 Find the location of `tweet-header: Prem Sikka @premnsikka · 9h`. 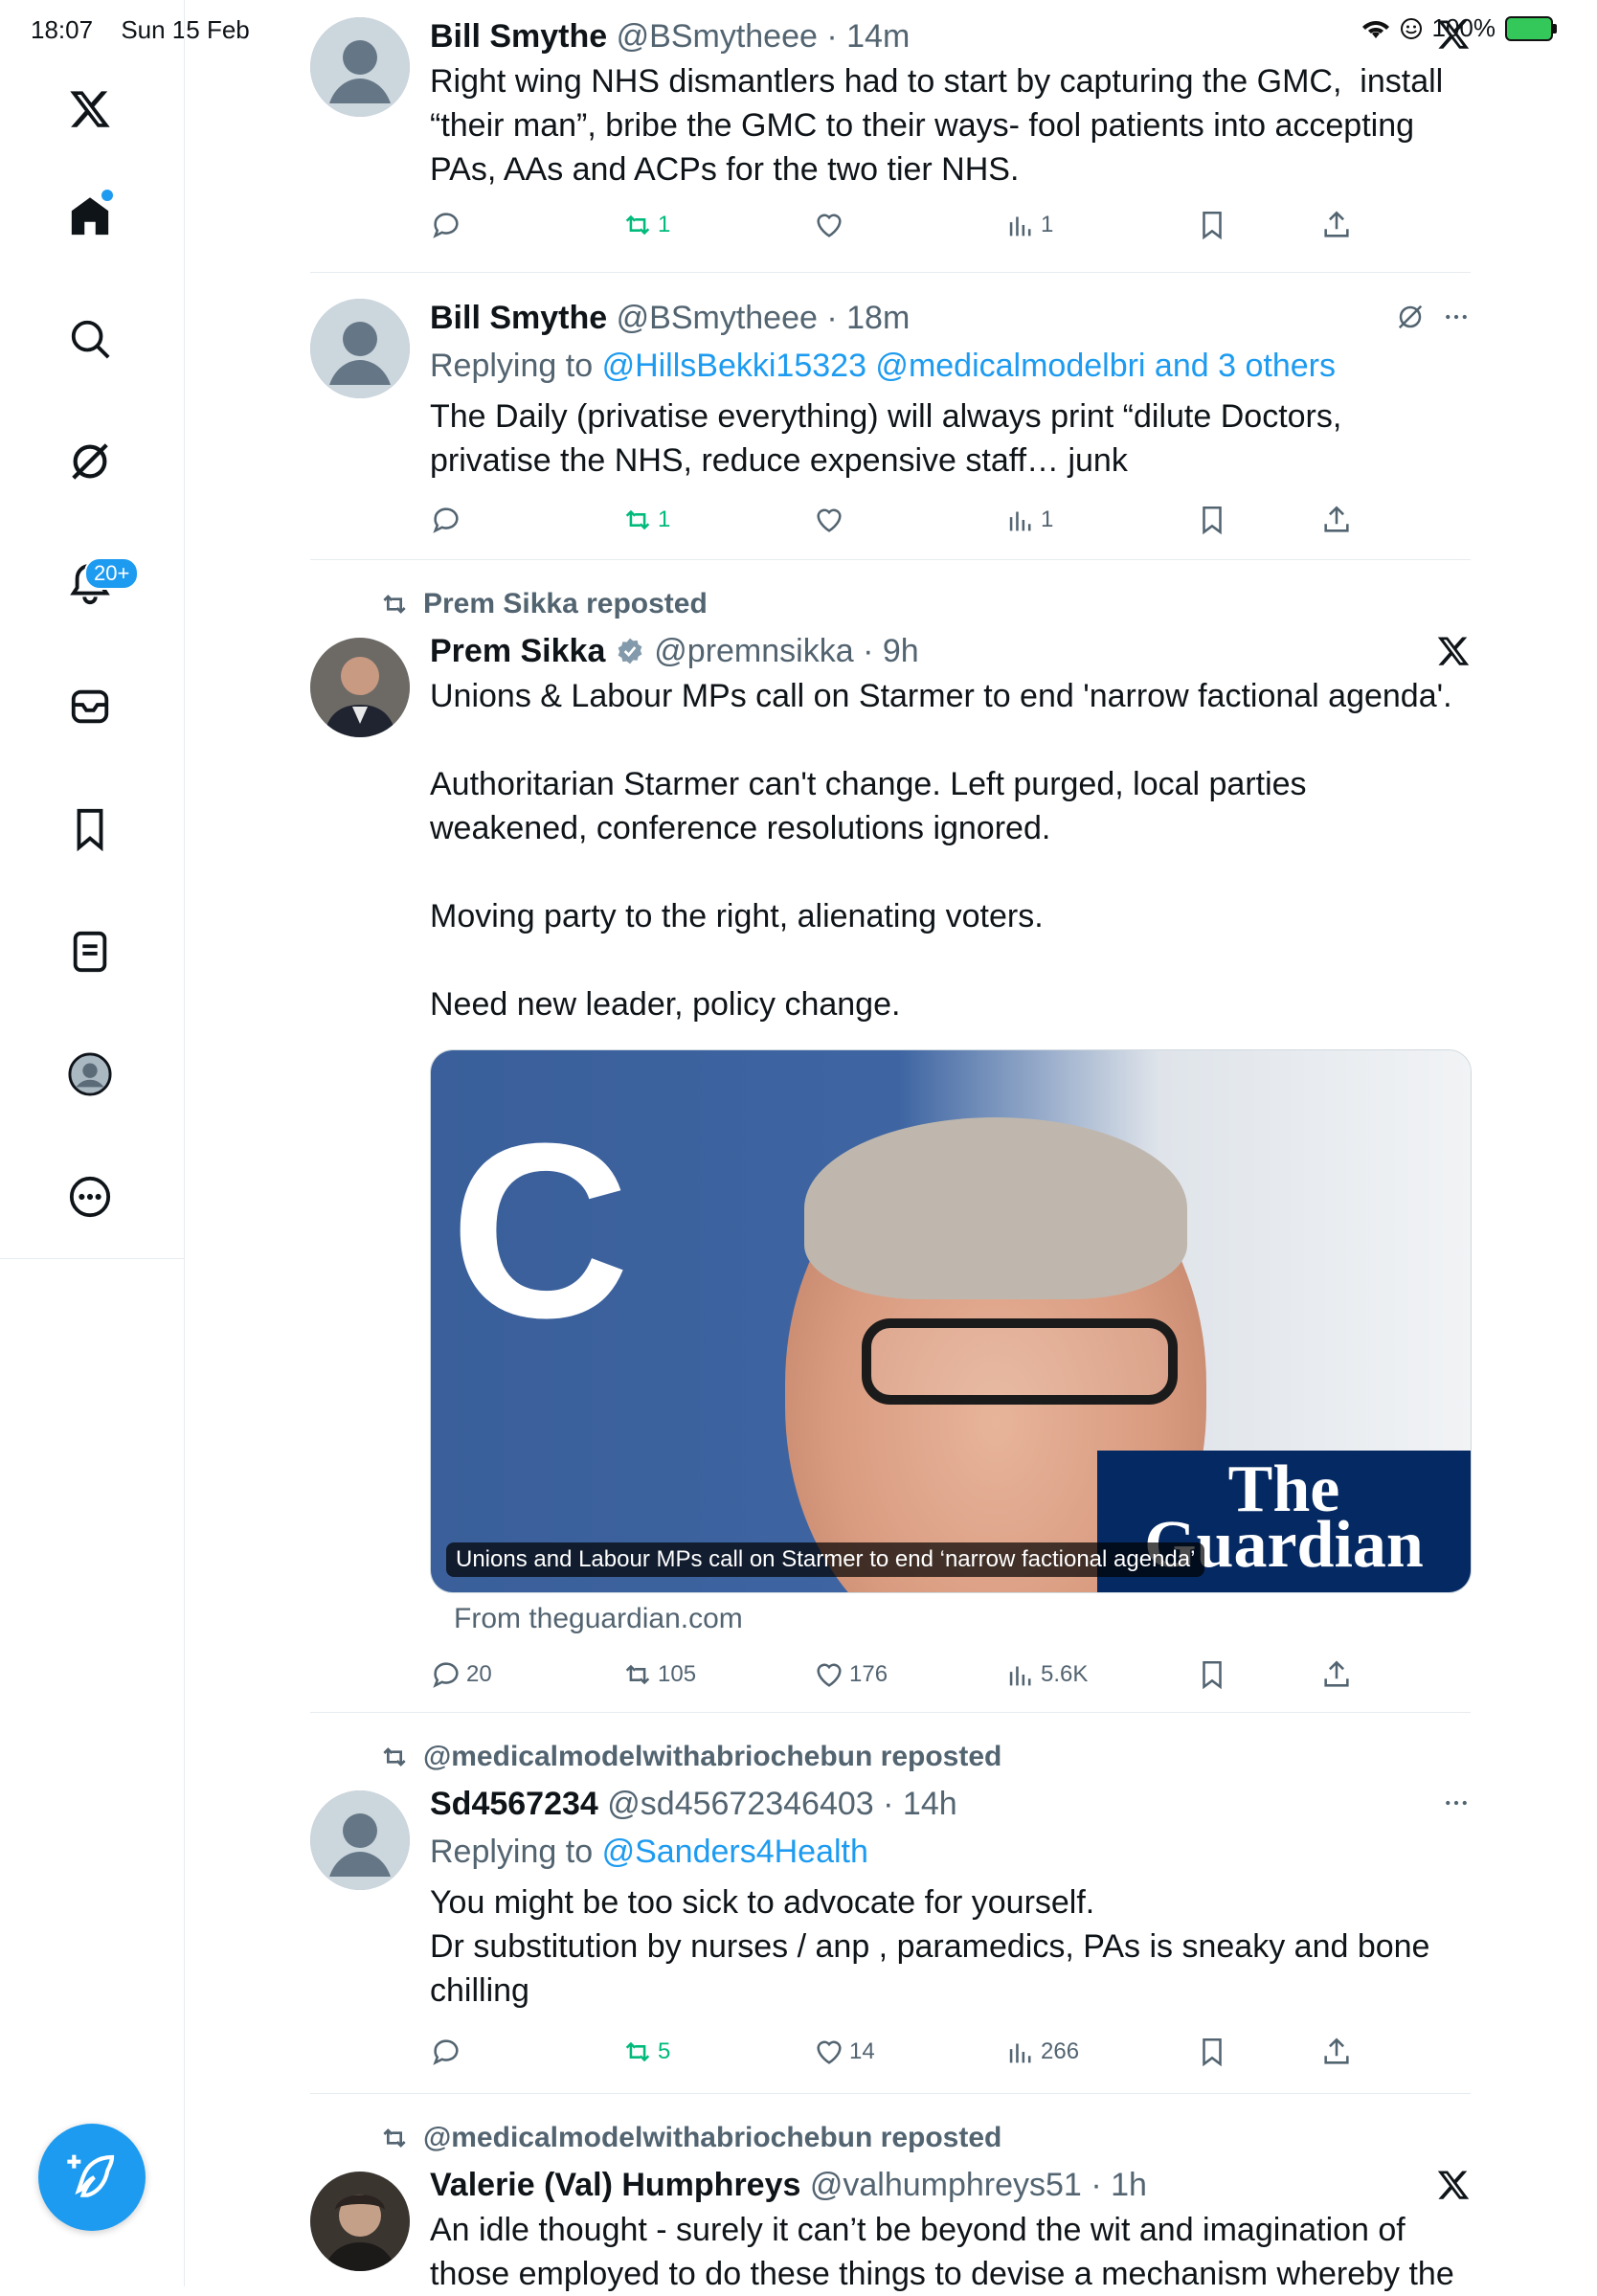

tweet-header: Prem Sikka @premnsikka · 9h is located at coordinates (949, 651).